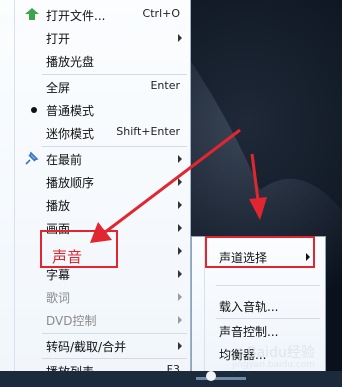  I want to click on arrow-to-channel-select, so click(258, 186).